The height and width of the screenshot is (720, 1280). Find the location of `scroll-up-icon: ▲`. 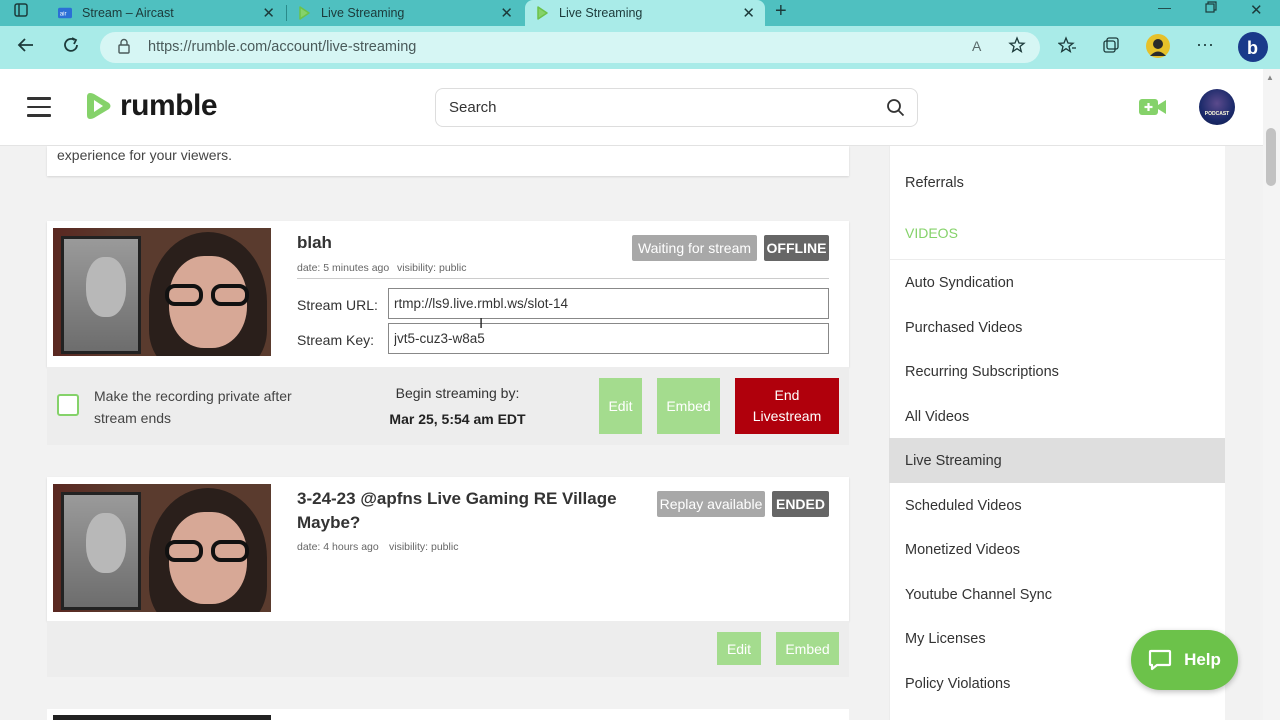

scroll-up-icon: ▲ is located at coordinates (1270, 77).